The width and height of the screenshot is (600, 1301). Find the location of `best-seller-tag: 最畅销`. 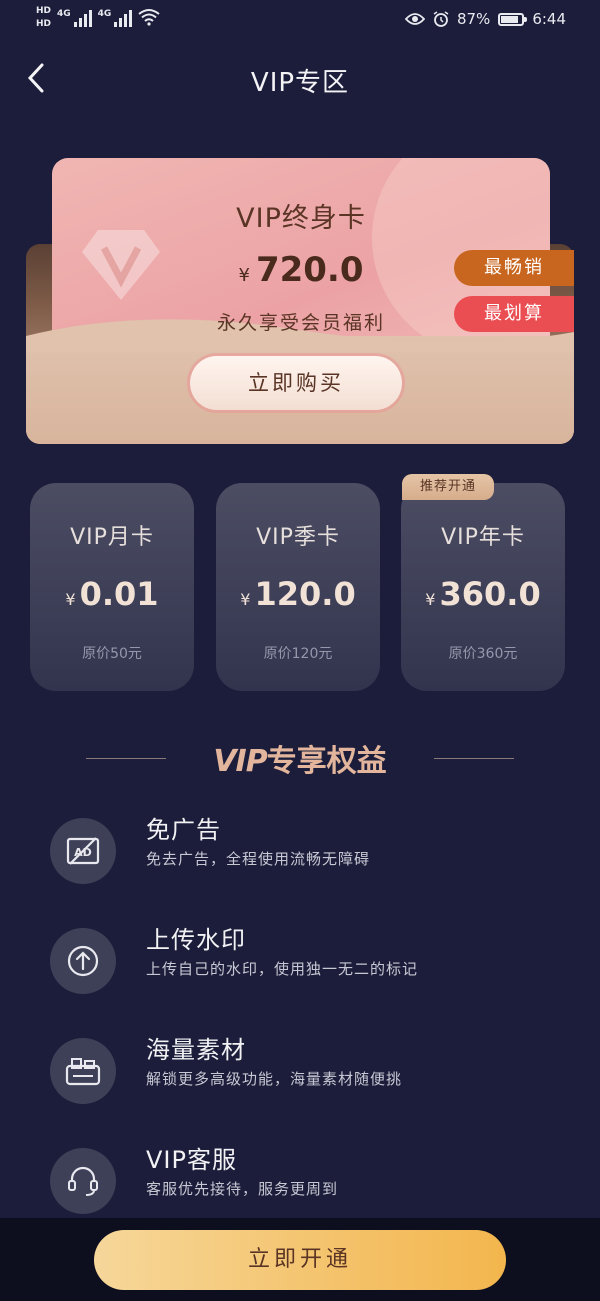

best-seller-tag: 最畅销 is located at coordinates (514, 268).